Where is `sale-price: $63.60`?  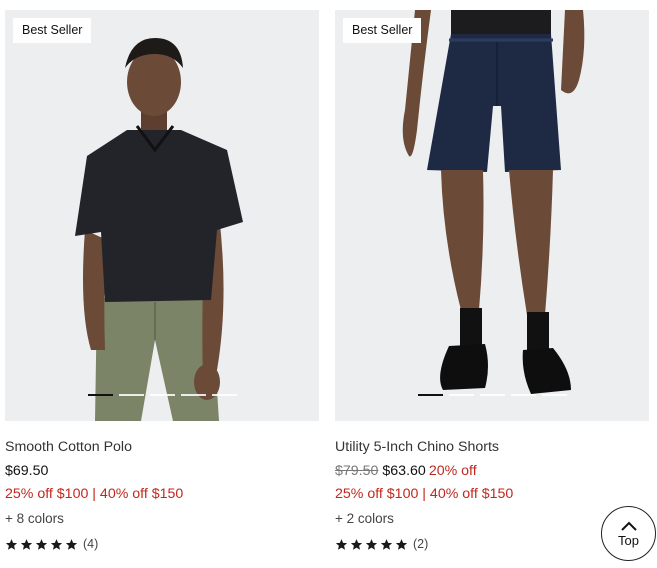 sale-price: $63.60 is located at coordinates (404, 471).